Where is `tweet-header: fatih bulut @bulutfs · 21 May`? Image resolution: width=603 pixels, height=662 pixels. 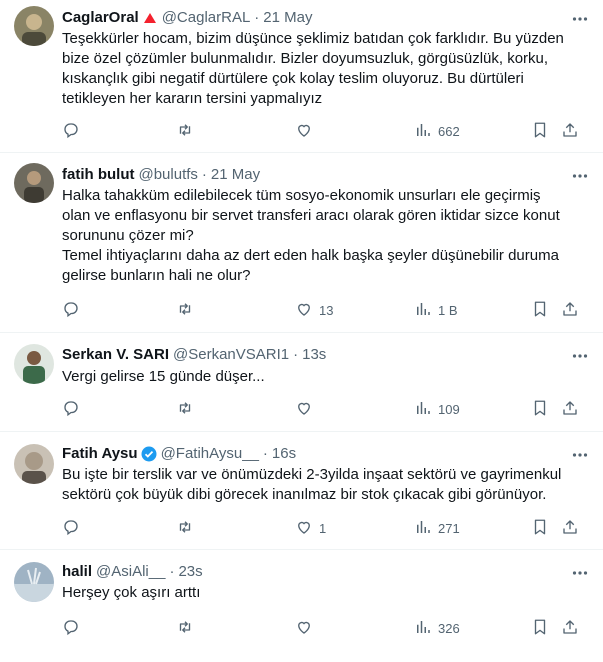 tweet-header: fatih bulut @bulutfs · 21 May is located at coordinates (312, 175).